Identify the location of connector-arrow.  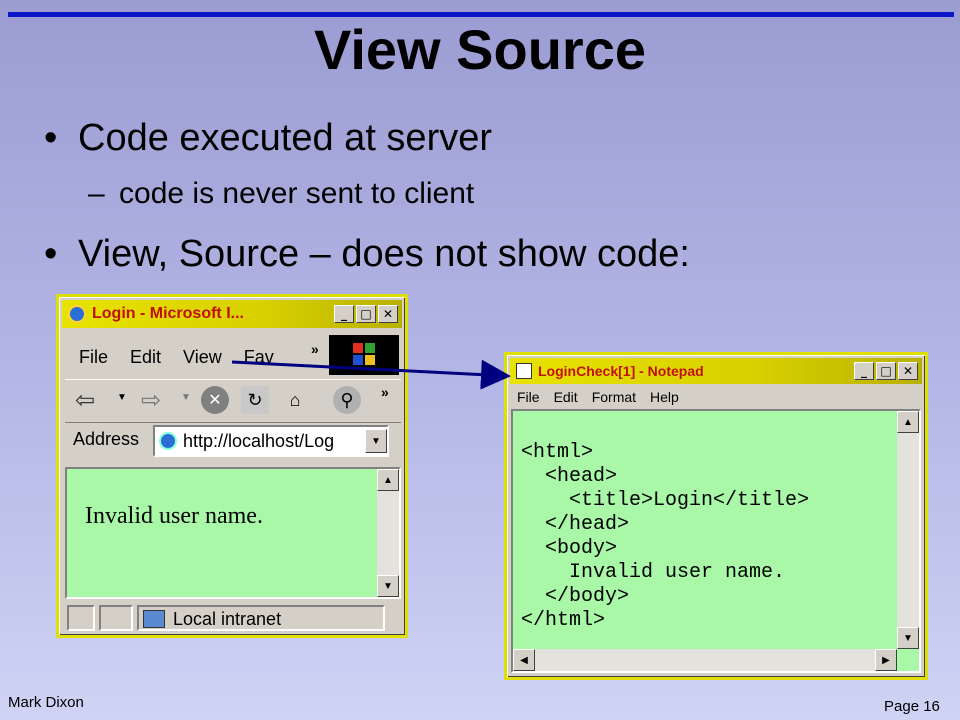
(371, 374).